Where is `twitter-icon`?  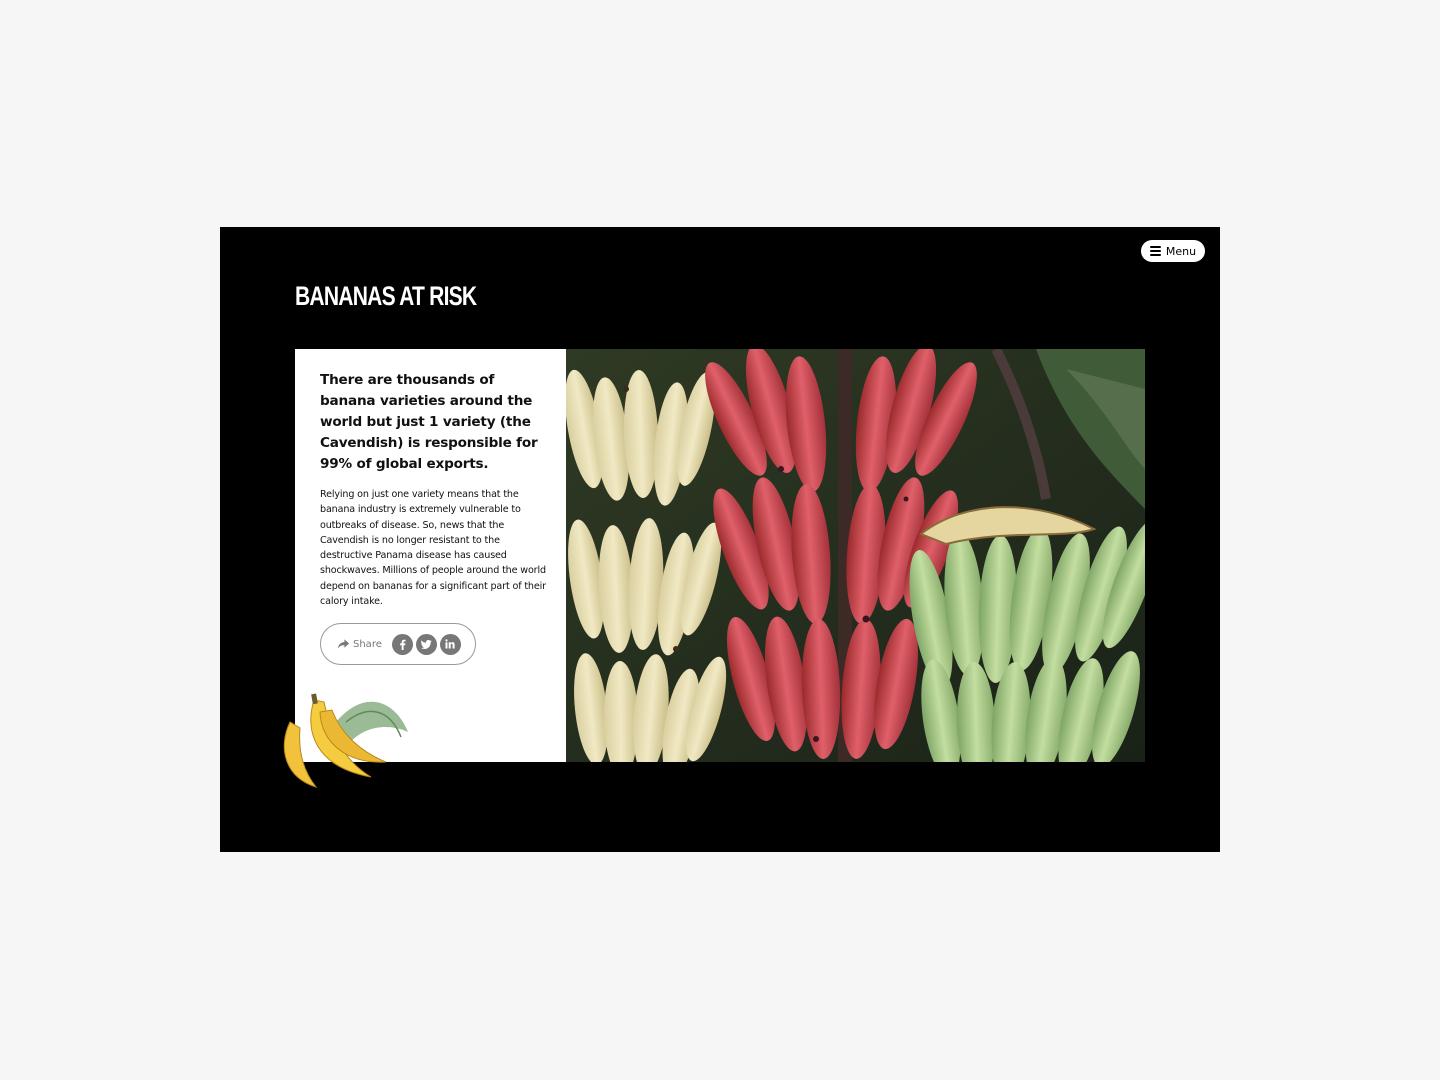 twitter-icon is located at coordinates (426, 644).